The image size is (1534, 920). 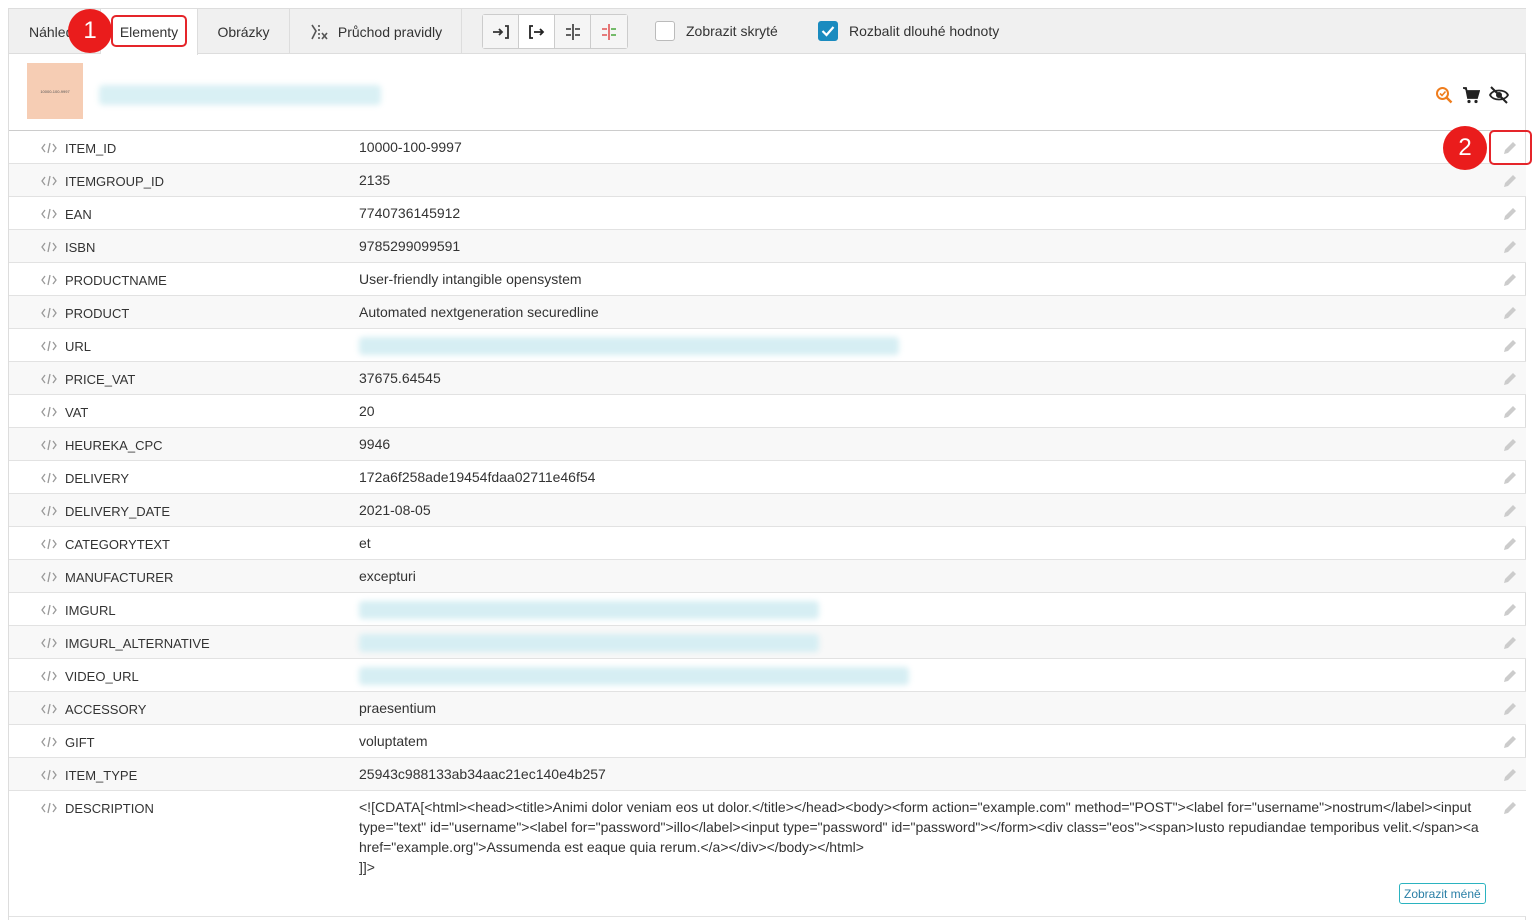 I want to click on cart-icon, so click(x=1471, y=95).